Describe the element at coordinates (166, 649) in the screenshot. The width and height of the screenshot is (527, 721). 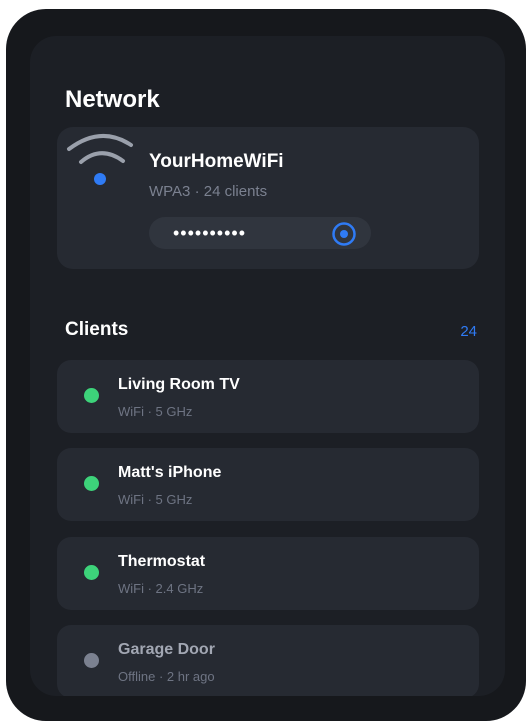
I see `client-name: Garage Door` at that location.